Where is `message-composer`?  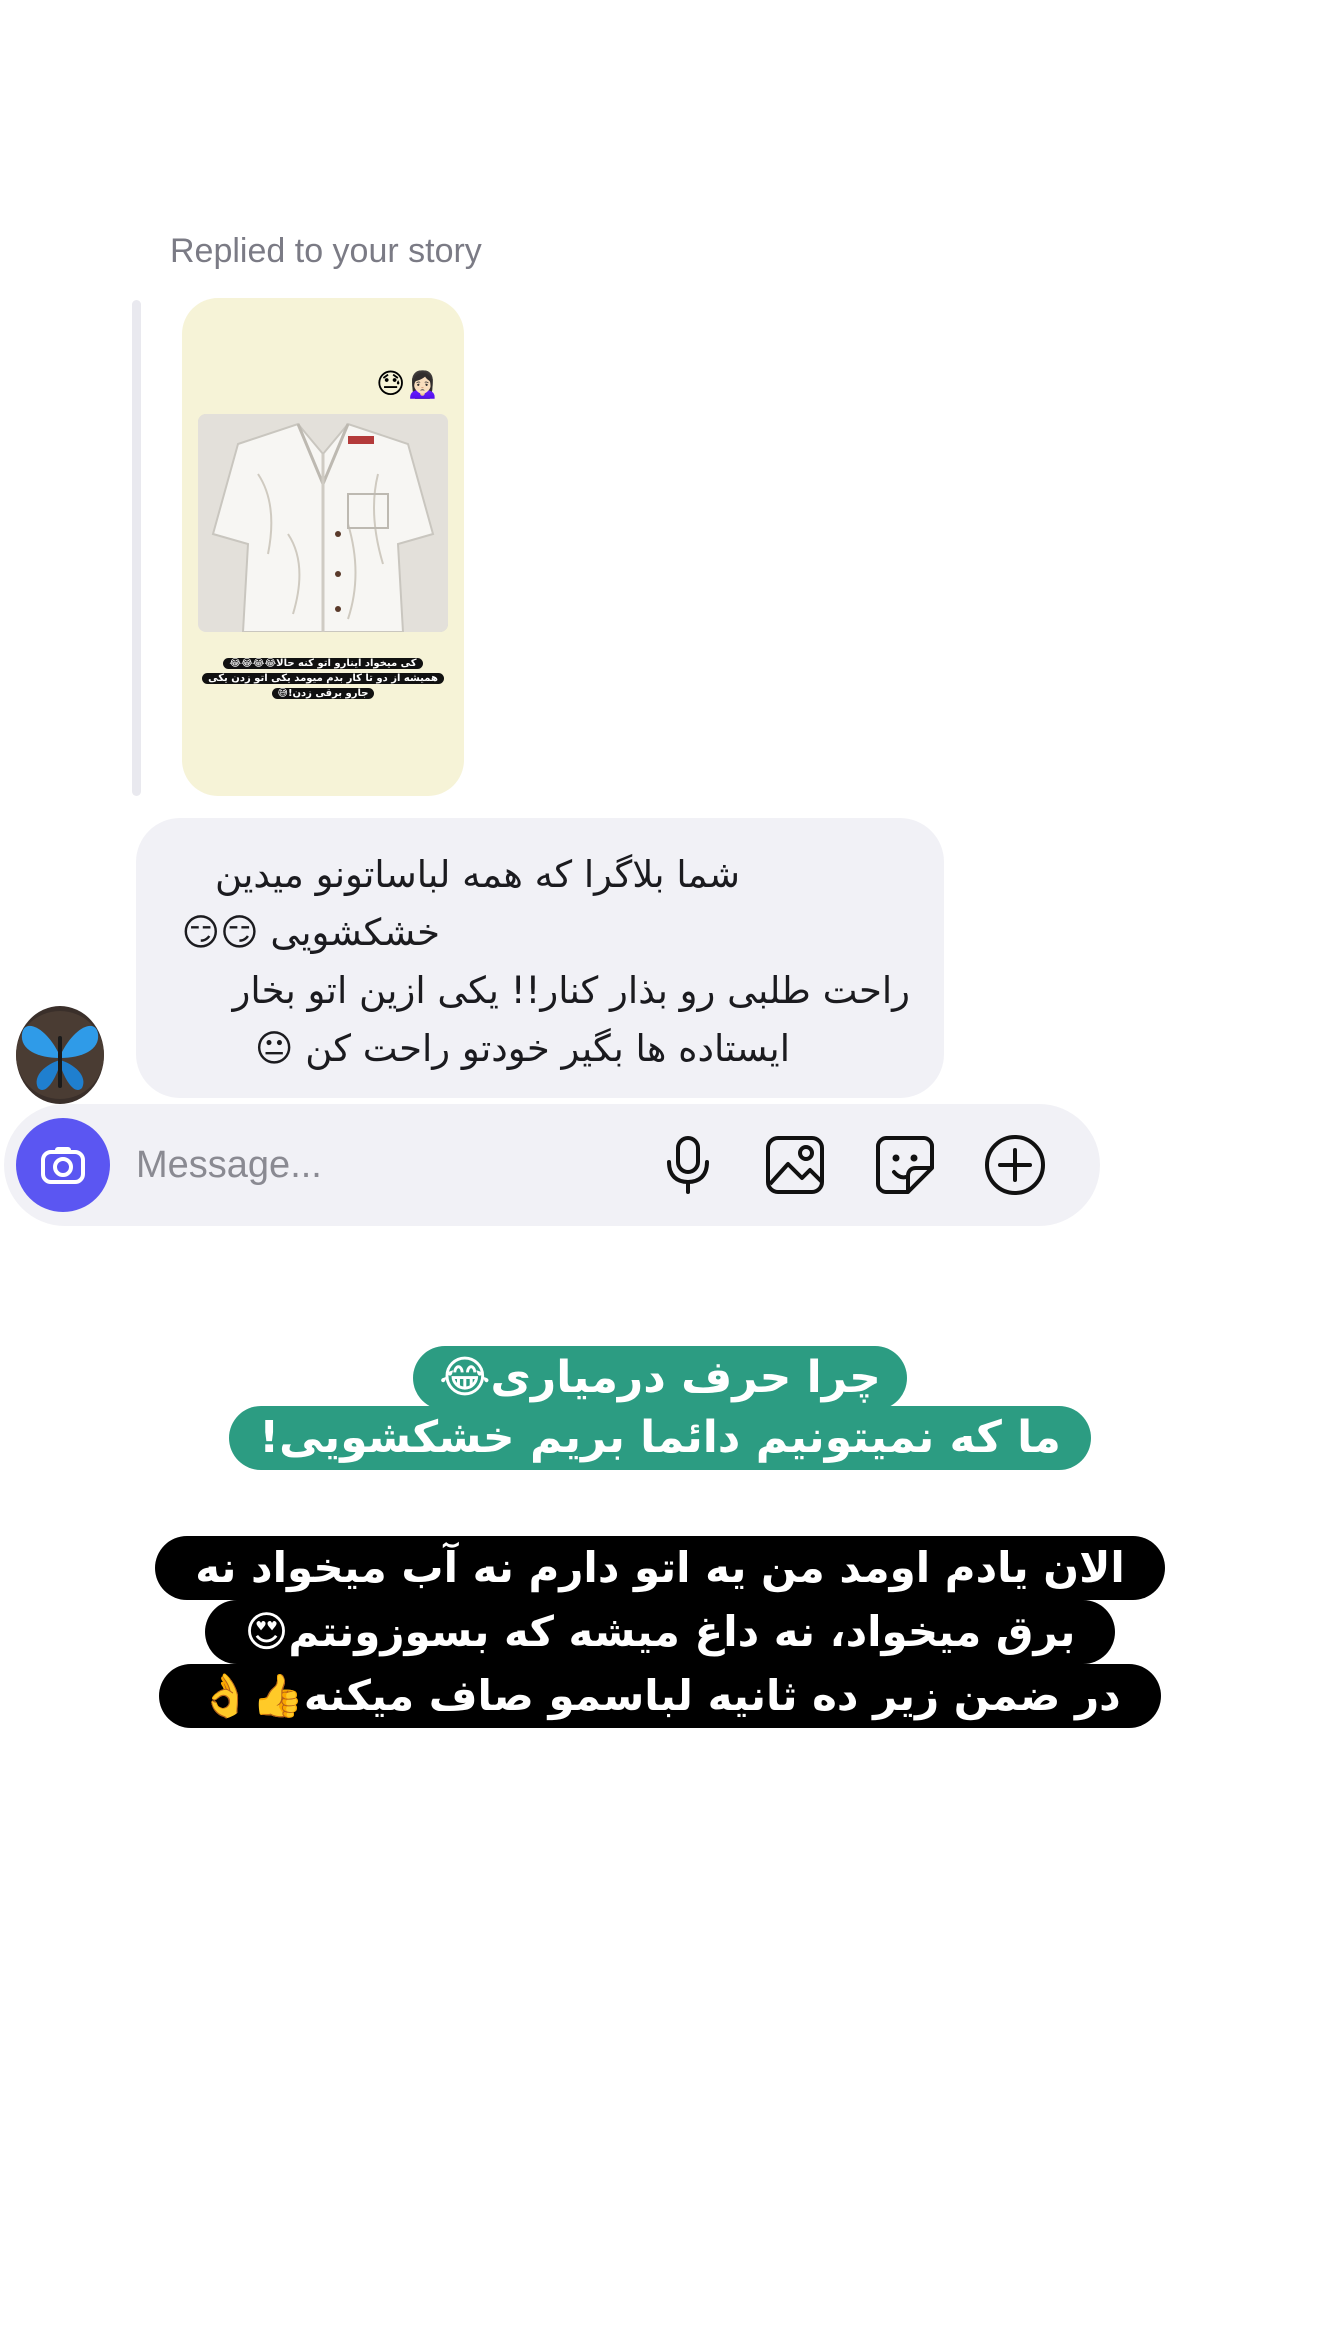
message-composer is located at coordinates (552, 1165).